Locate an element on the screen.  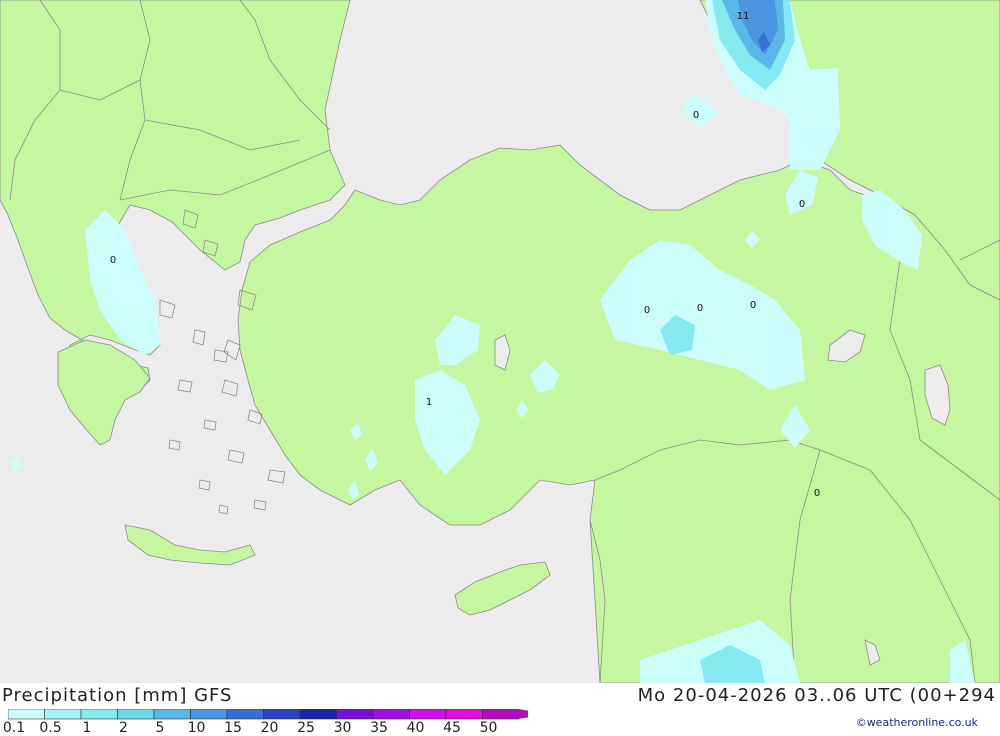
map-value-label: 1 is located at coordinates (429, 402).